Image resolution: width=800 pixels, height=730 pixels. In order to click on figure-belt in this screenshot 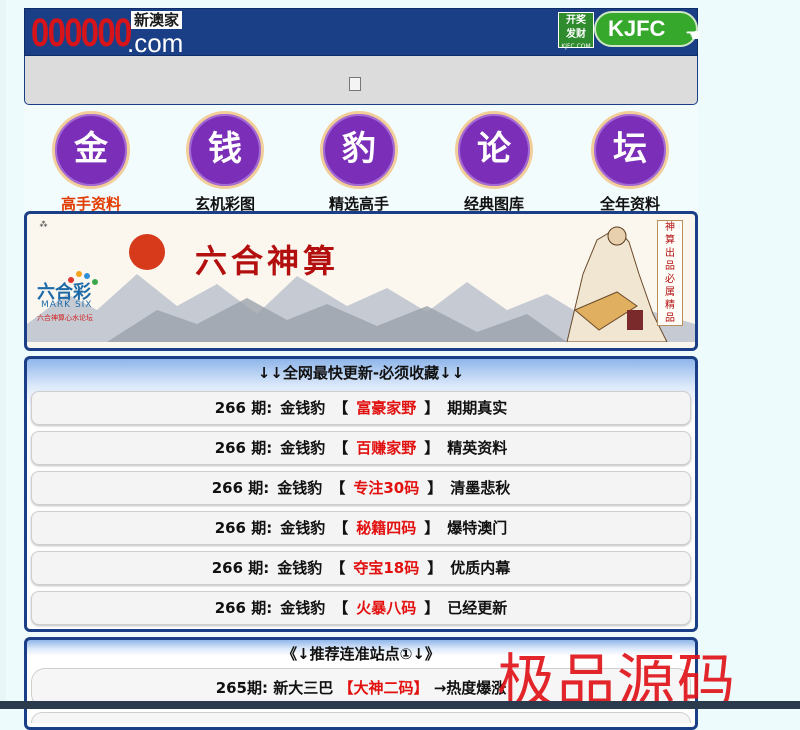, I will do `click(635, 320)`.